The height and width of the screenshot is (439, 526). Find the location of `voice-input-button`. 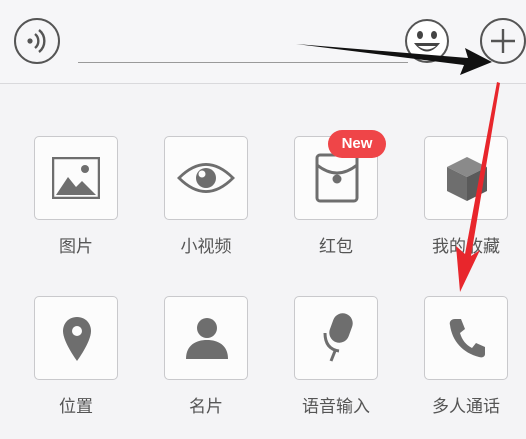

voice-input-button is located at coordinates (37, 41).